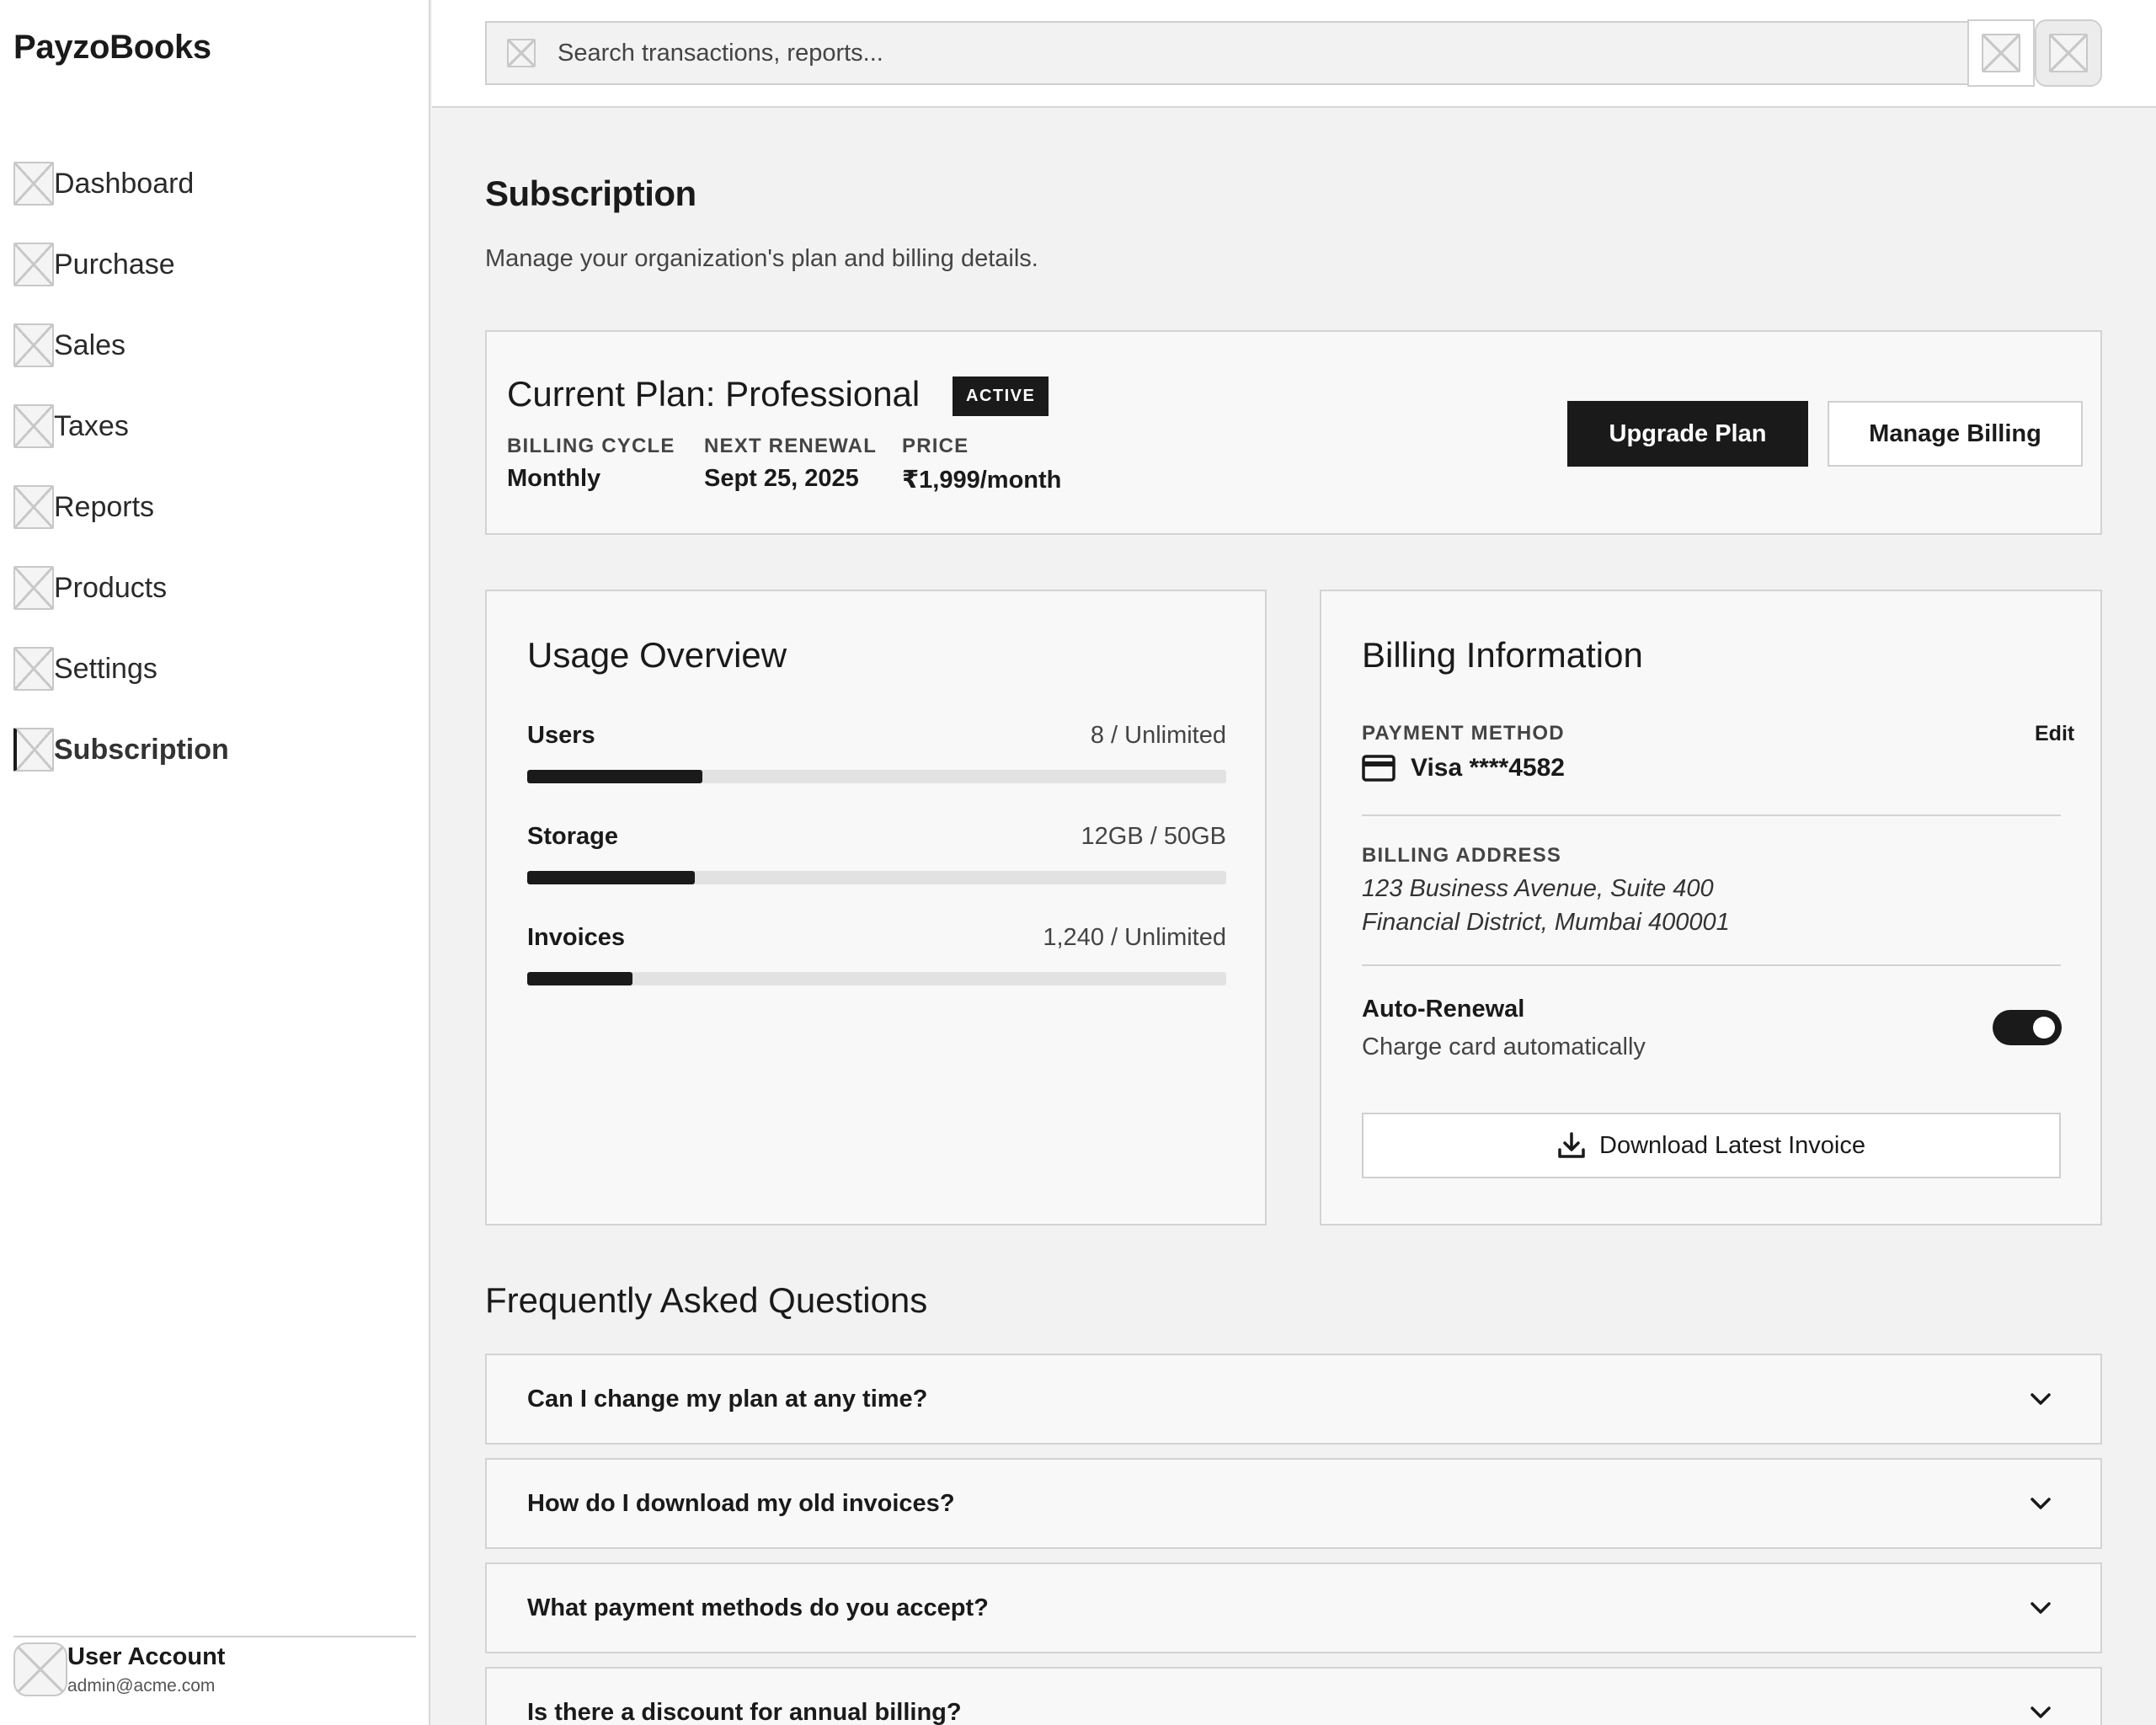 The height and width of the screenshot is (1725, 2156). I want to click on faq-question: Is there a discount for annual billing?, so click(744, 1711).